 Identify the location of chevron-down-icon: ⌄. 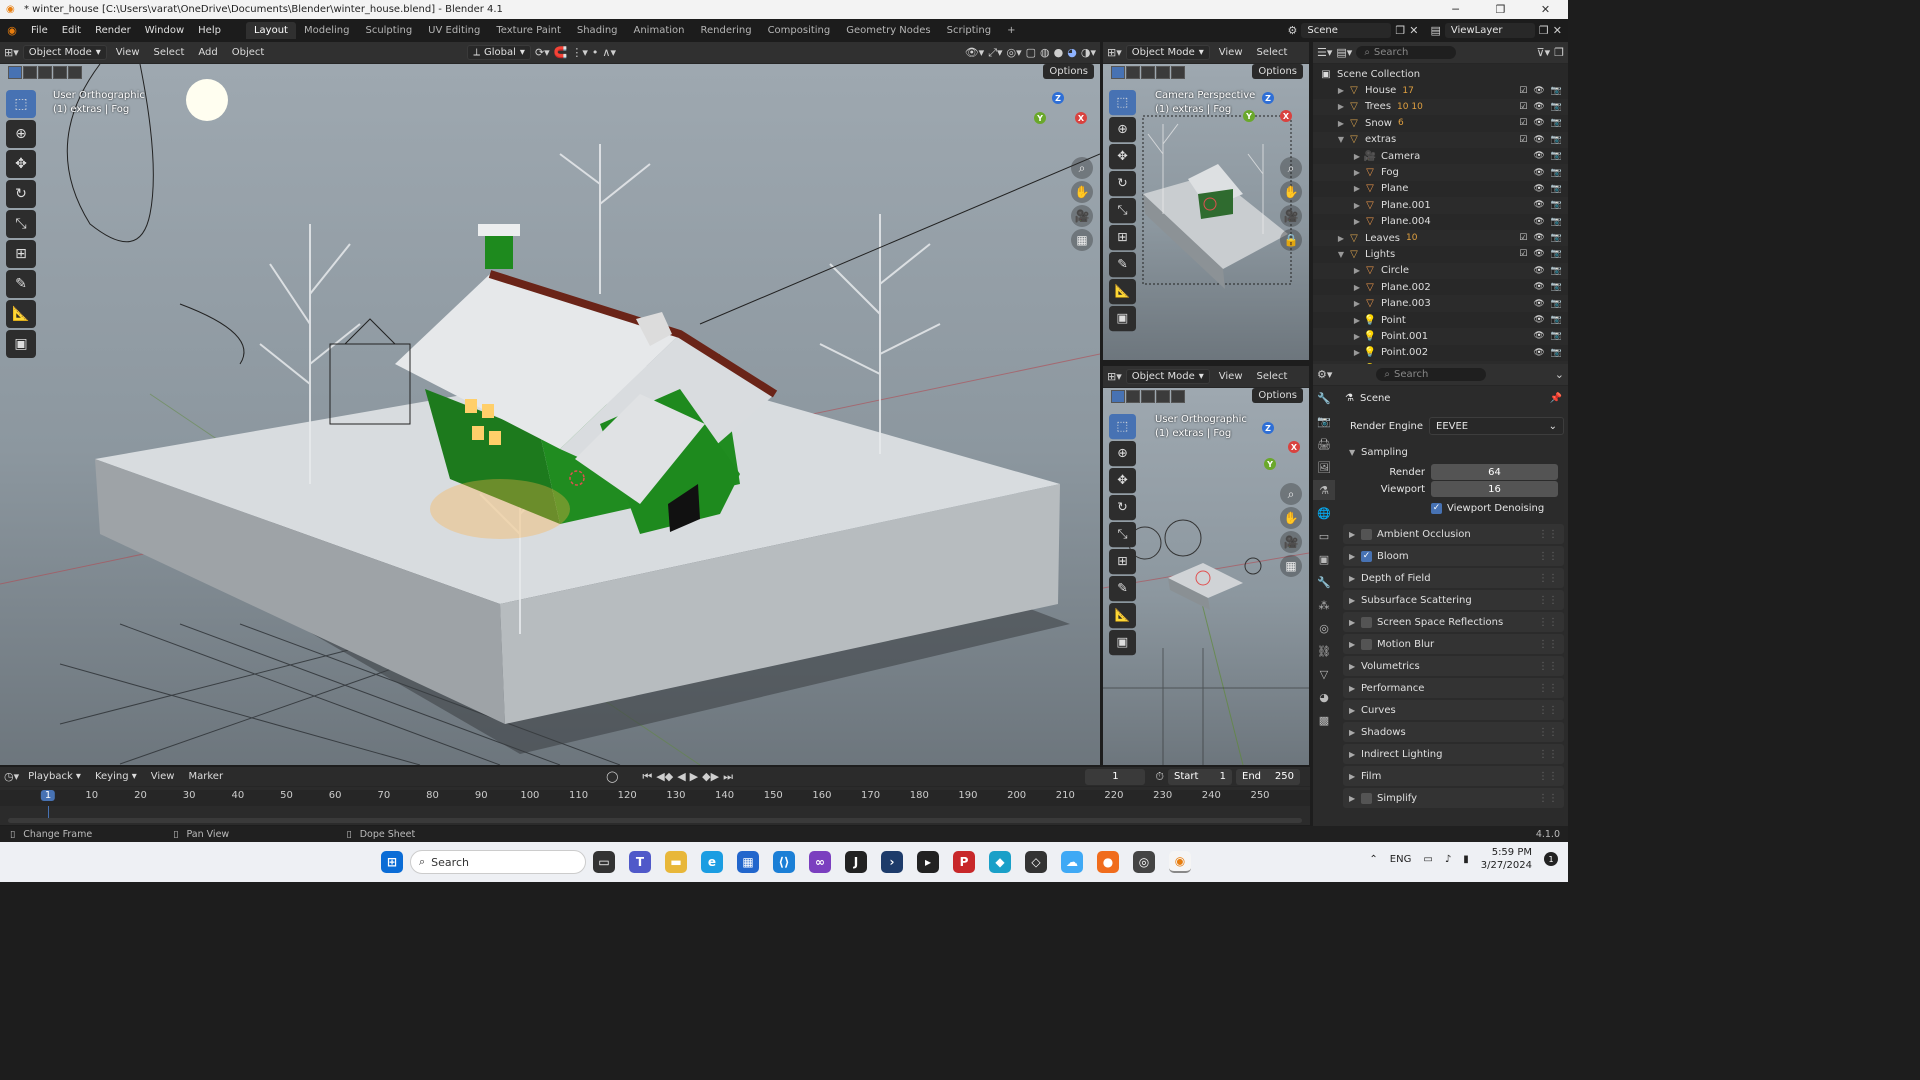
(1559, 374).